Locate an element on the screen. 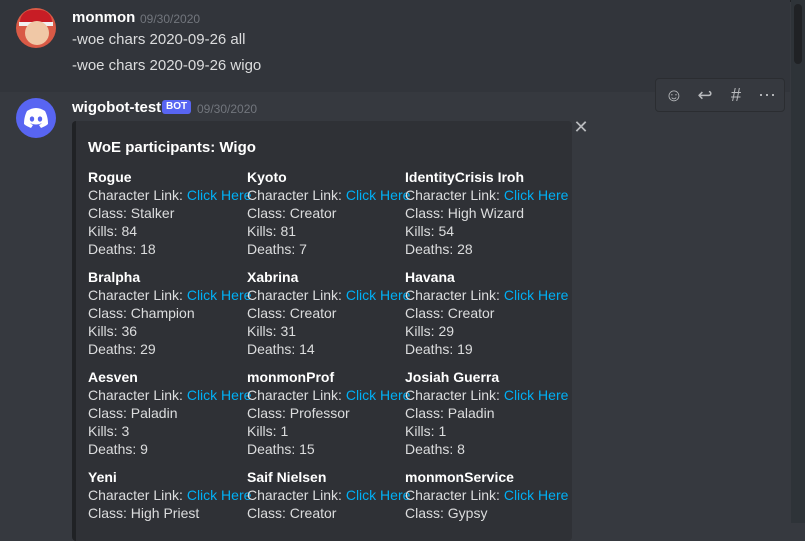 This screenshot has height=541, width=805. participant-kills: Kills: 54 is located at coordinates (430, 231).